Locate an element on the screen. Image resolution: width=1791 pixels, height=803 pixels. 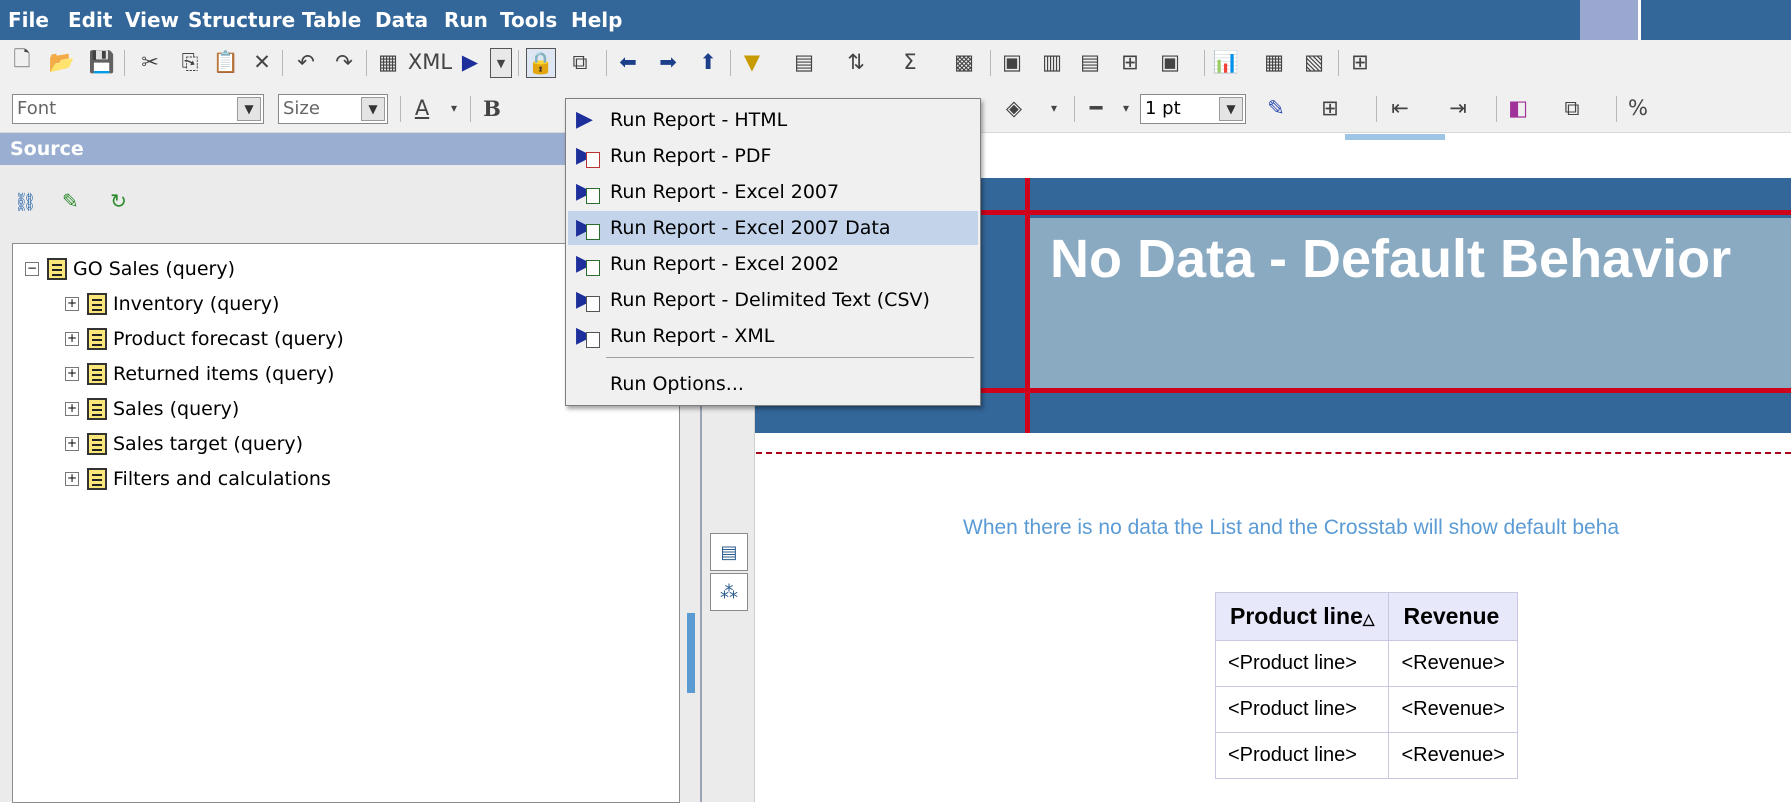
menu-data: Data is located at coordinates (401, 20).